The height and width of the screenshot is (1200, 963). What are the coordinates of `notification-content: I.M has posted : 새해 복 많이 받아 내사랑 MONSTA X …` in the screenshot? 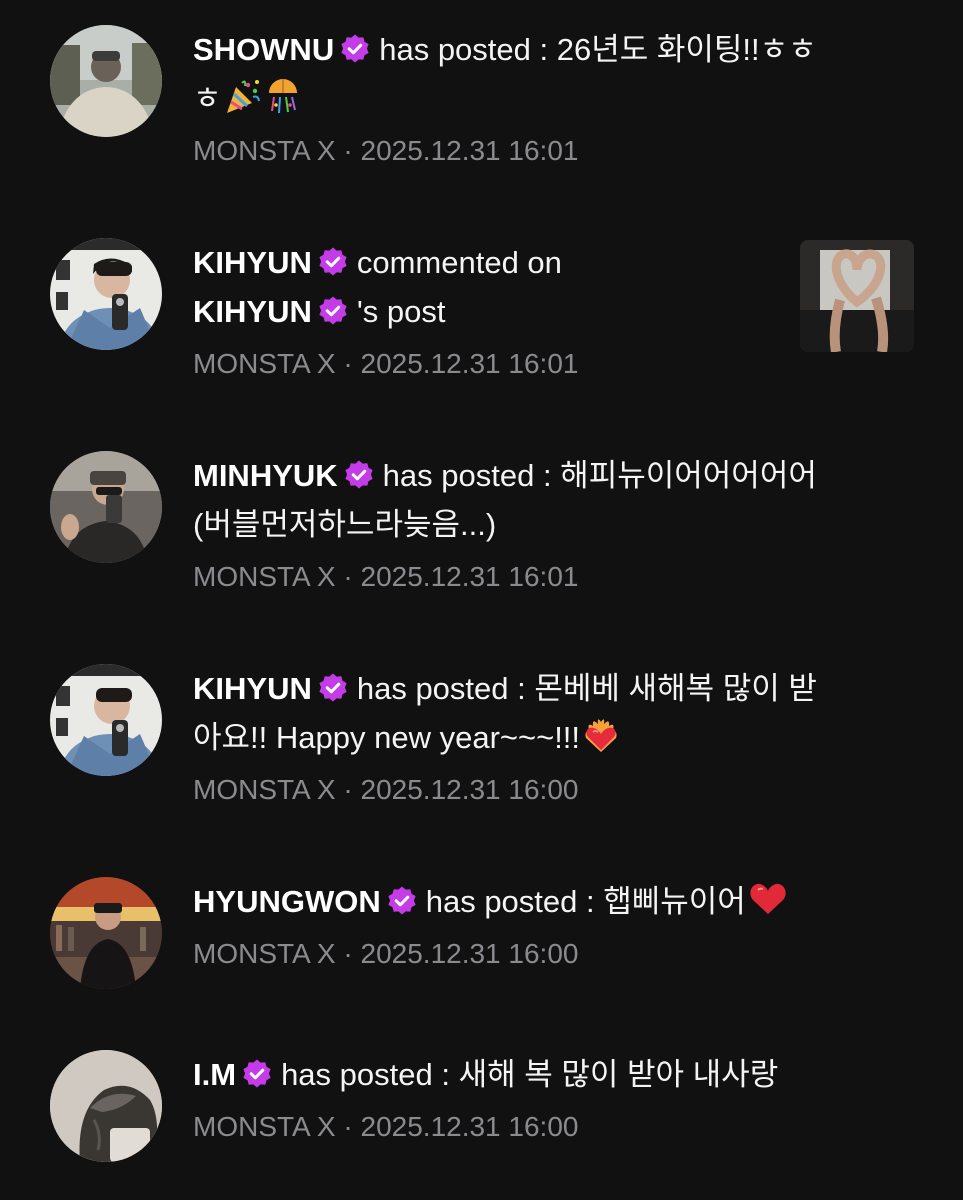 It's located at (485, 1097).